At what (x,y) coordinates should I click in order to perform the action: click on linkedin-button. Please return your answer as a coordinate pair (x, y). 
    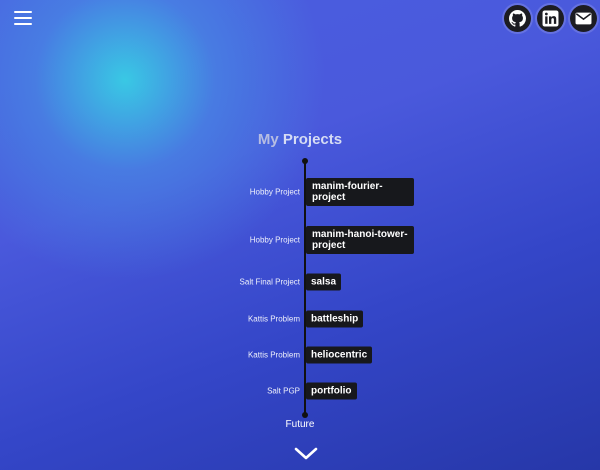
    Looking at the image, I should click on (550, 18).